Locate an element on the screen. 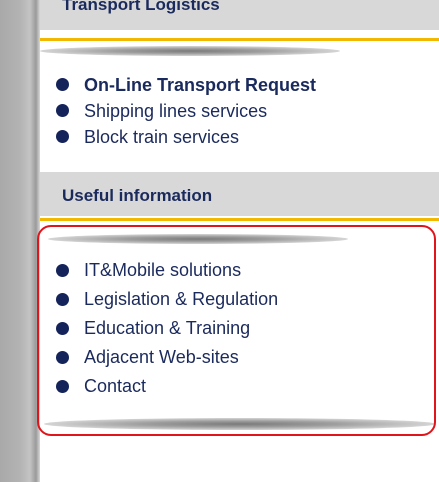  section-title-useful: Useful information is located at coordinates (137, 195).